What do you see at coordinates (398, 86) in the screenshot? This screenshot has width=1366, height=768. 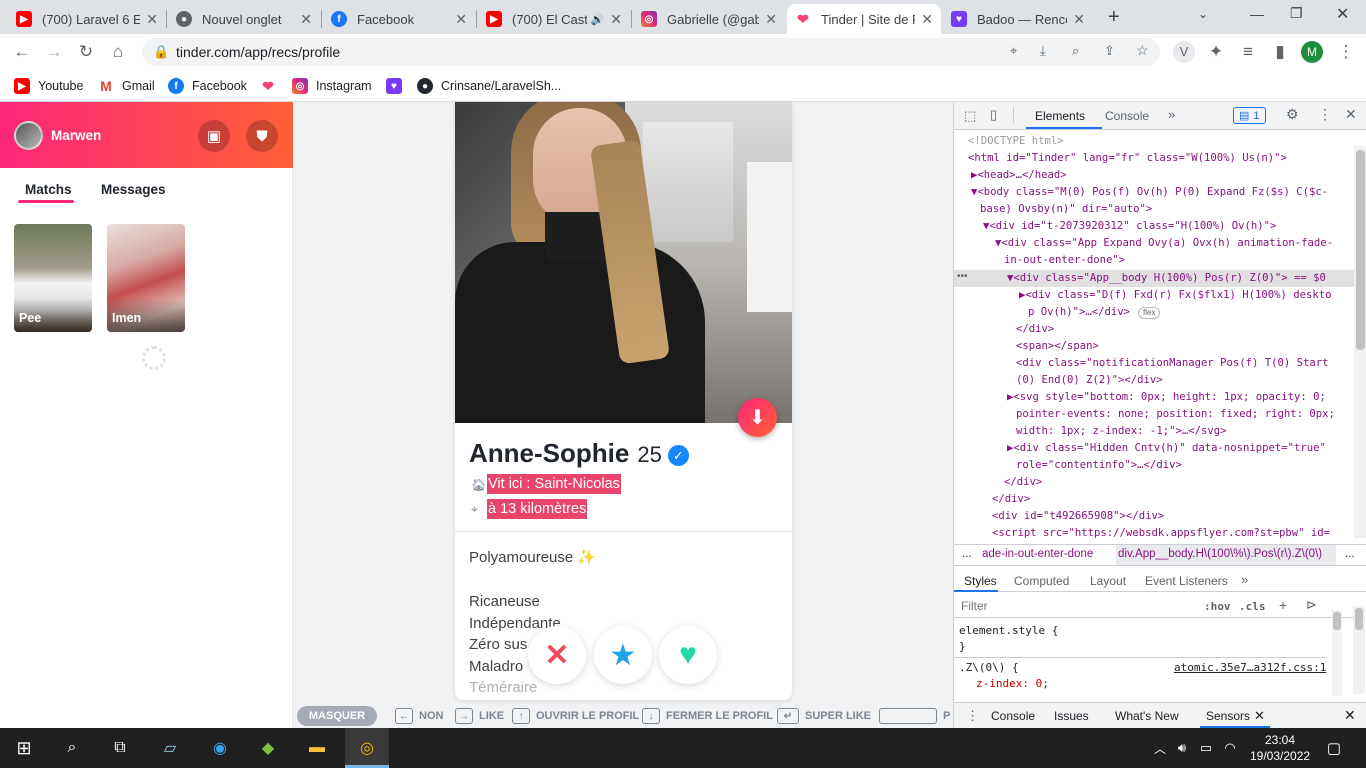 I see `bookmark-badoo: ♥` at bounding box center [398, 86].